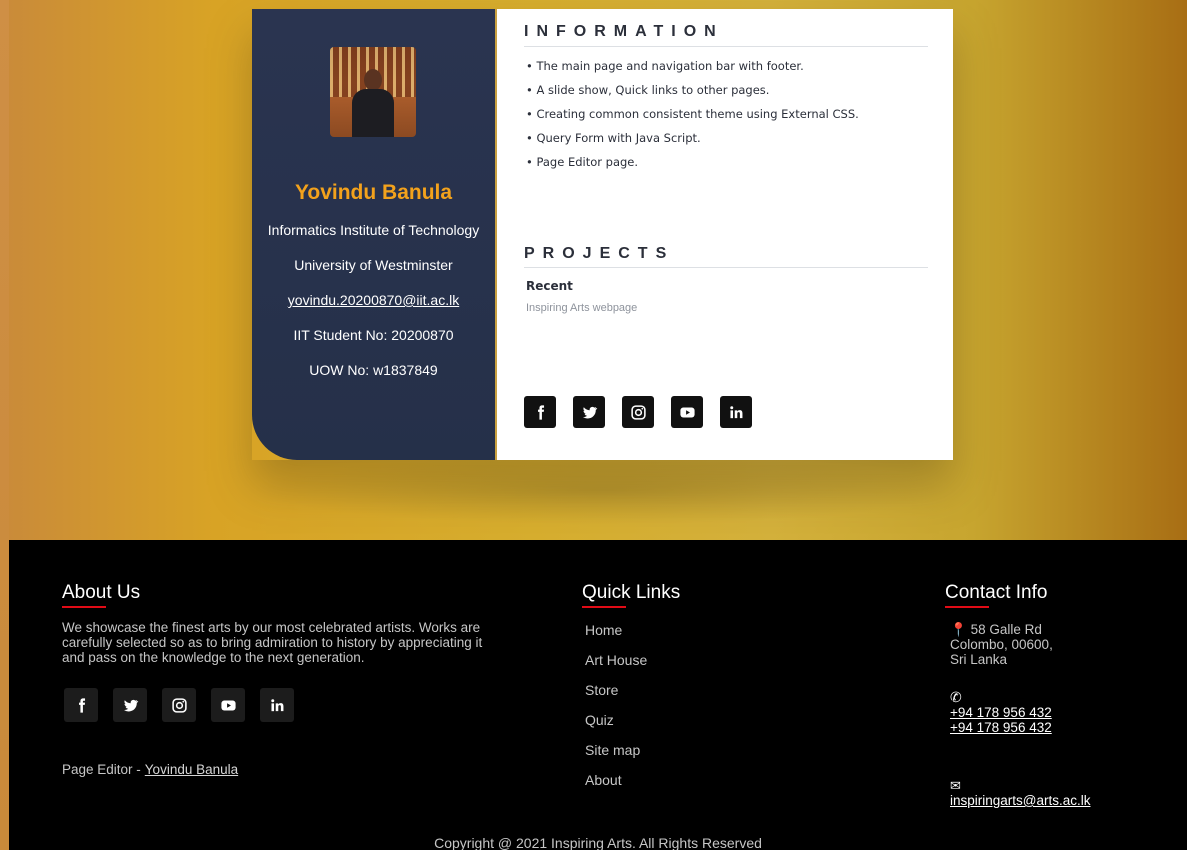 This screenshot has width=1187, height=850. I want to click on contact-heading: Contact Info, so click(996, 592).